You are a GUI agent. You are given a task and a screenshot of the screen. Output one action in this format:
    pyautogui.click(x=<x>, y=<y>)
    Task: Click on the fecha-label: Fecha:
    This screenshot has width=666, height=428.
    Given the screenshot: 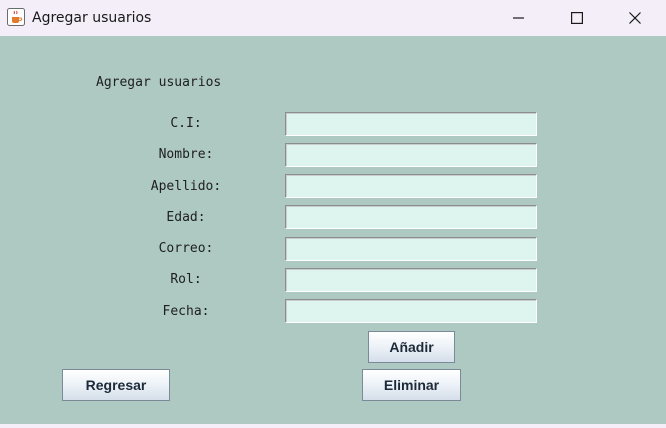 What is the action you would take?
    pyautogui.click(x=186, y=311)
    